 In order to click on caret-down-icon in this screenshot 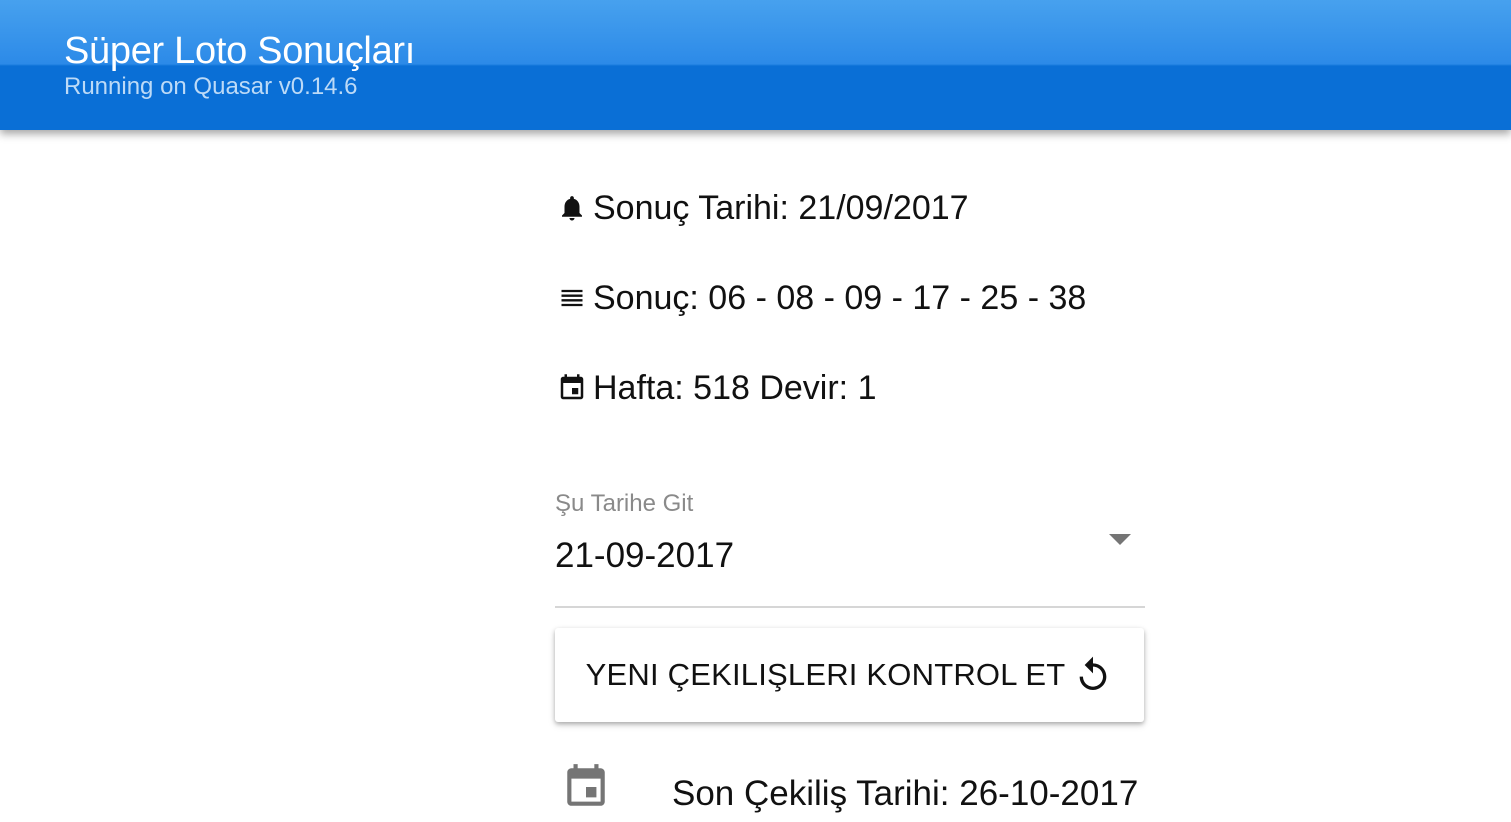, I will do `click(1120, 539)`.